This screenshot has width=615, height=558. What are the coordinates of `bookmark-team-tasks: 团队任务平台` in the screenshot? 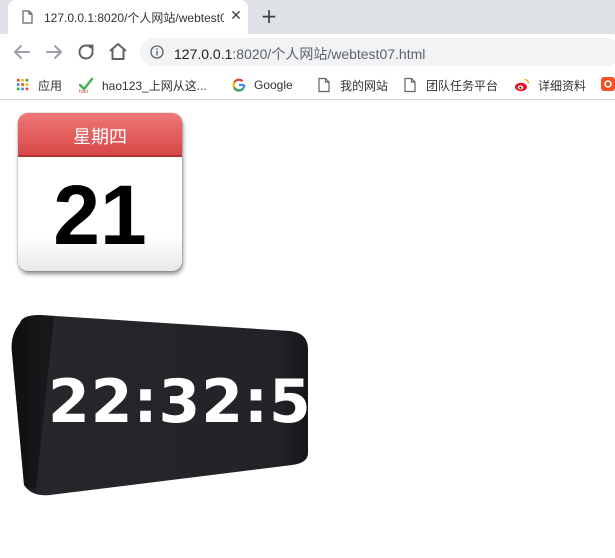 It's located at (450, 85).